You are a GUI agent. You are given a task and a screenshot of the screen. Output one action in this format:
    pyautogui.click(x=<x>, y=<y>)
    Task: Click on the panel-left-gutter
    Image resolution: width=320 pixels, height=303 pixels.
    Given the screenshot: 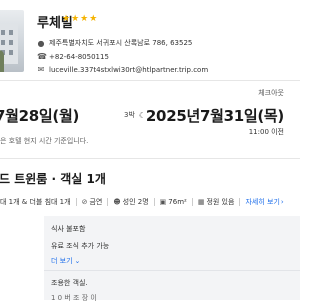 What is the action you would take?
    pyautogui.click(x=22, y=258)
    